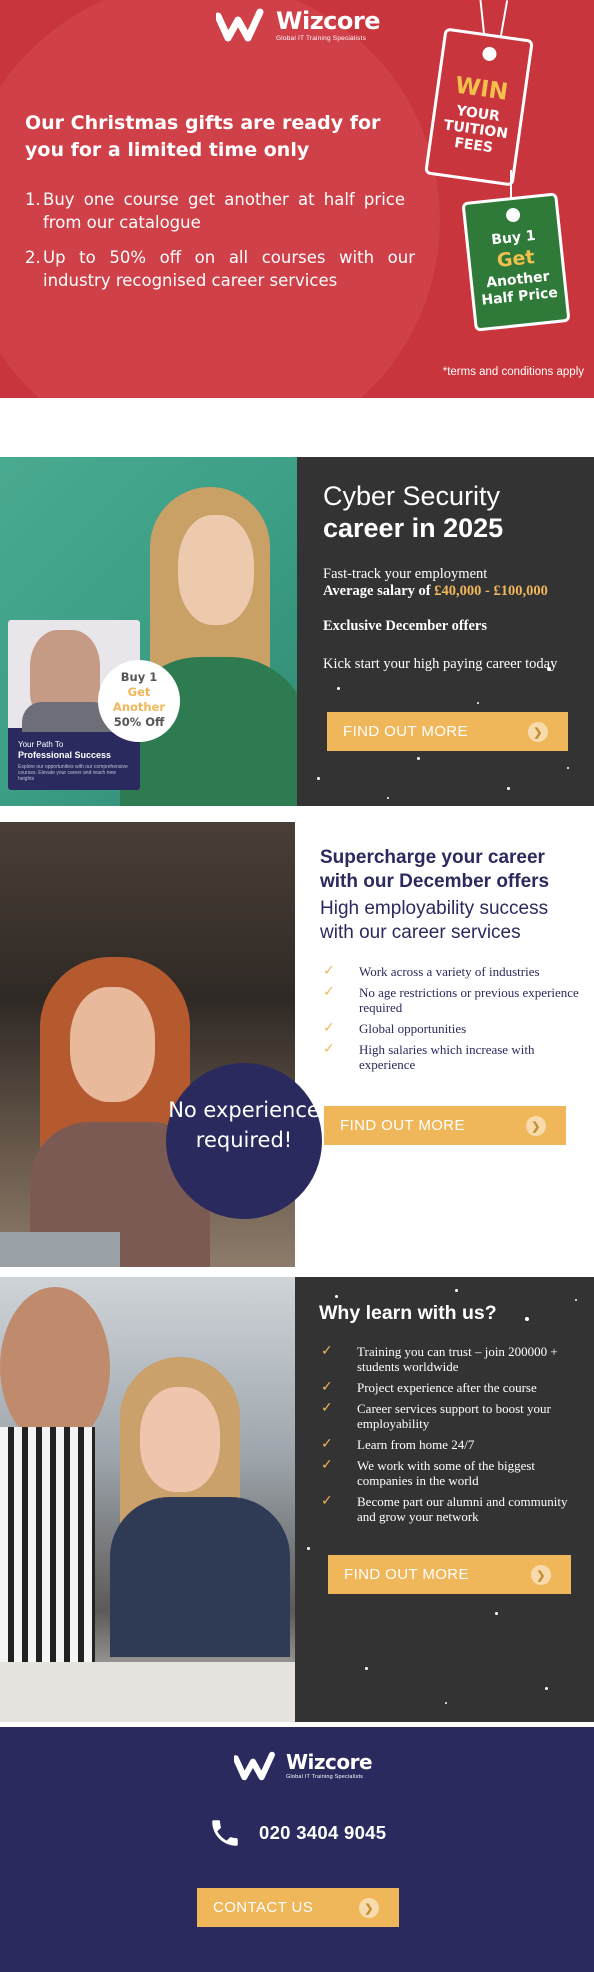 The height and width of the screenshot is (1972, 594). I want to click on badge-line2: Get, so click(139, 692).